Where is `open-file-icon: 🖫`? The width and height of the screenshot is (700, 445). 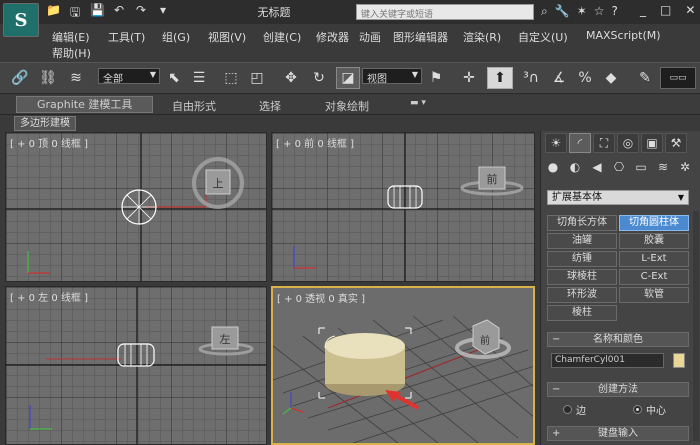 open-file-icon: 🖫 is located at coordinates (75, 13).